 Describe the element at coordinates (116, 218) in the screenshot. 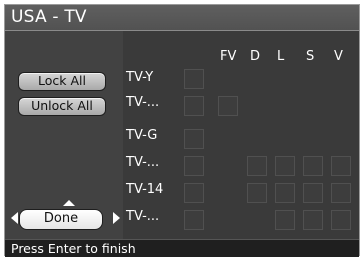

I see `right-arrow-icon` at that location.